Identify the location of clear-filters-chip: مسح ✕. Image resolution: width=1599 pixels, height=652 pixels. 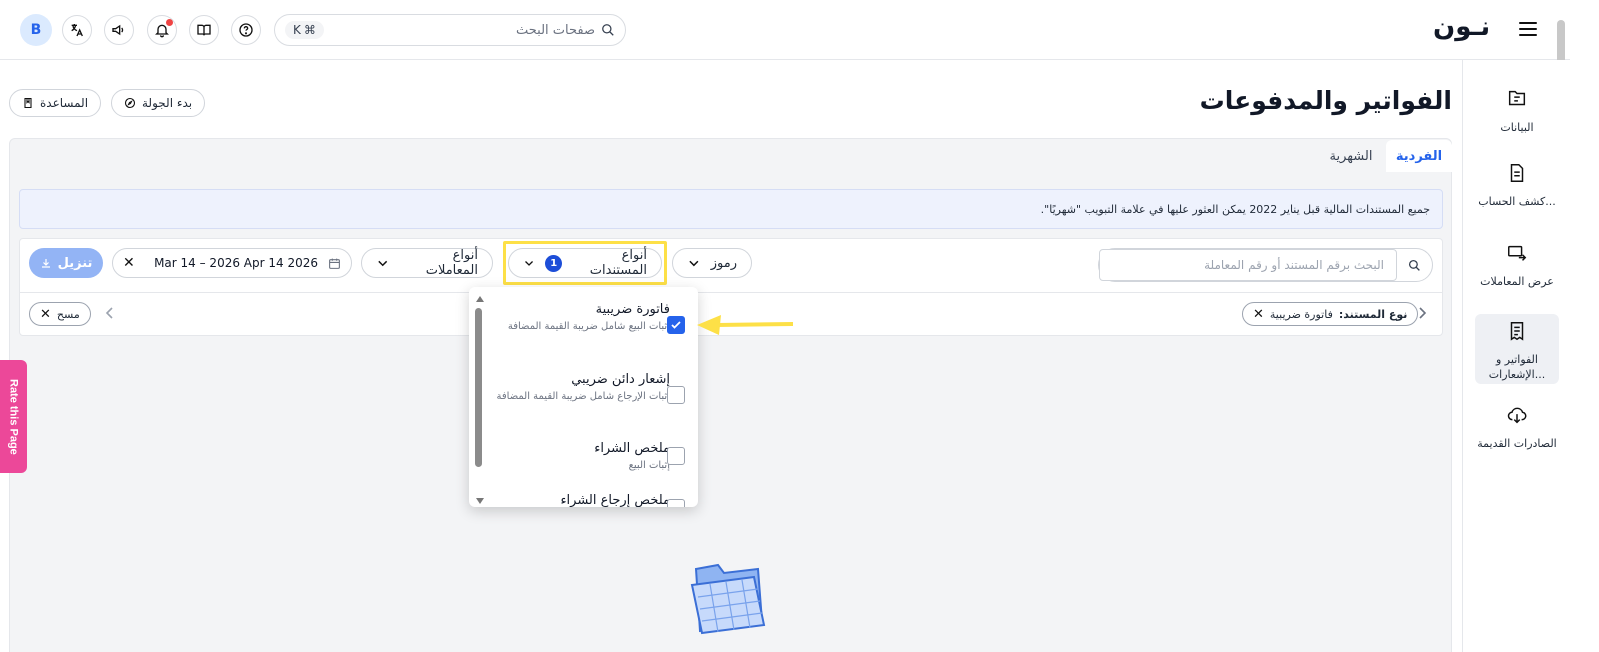
(60, 314).